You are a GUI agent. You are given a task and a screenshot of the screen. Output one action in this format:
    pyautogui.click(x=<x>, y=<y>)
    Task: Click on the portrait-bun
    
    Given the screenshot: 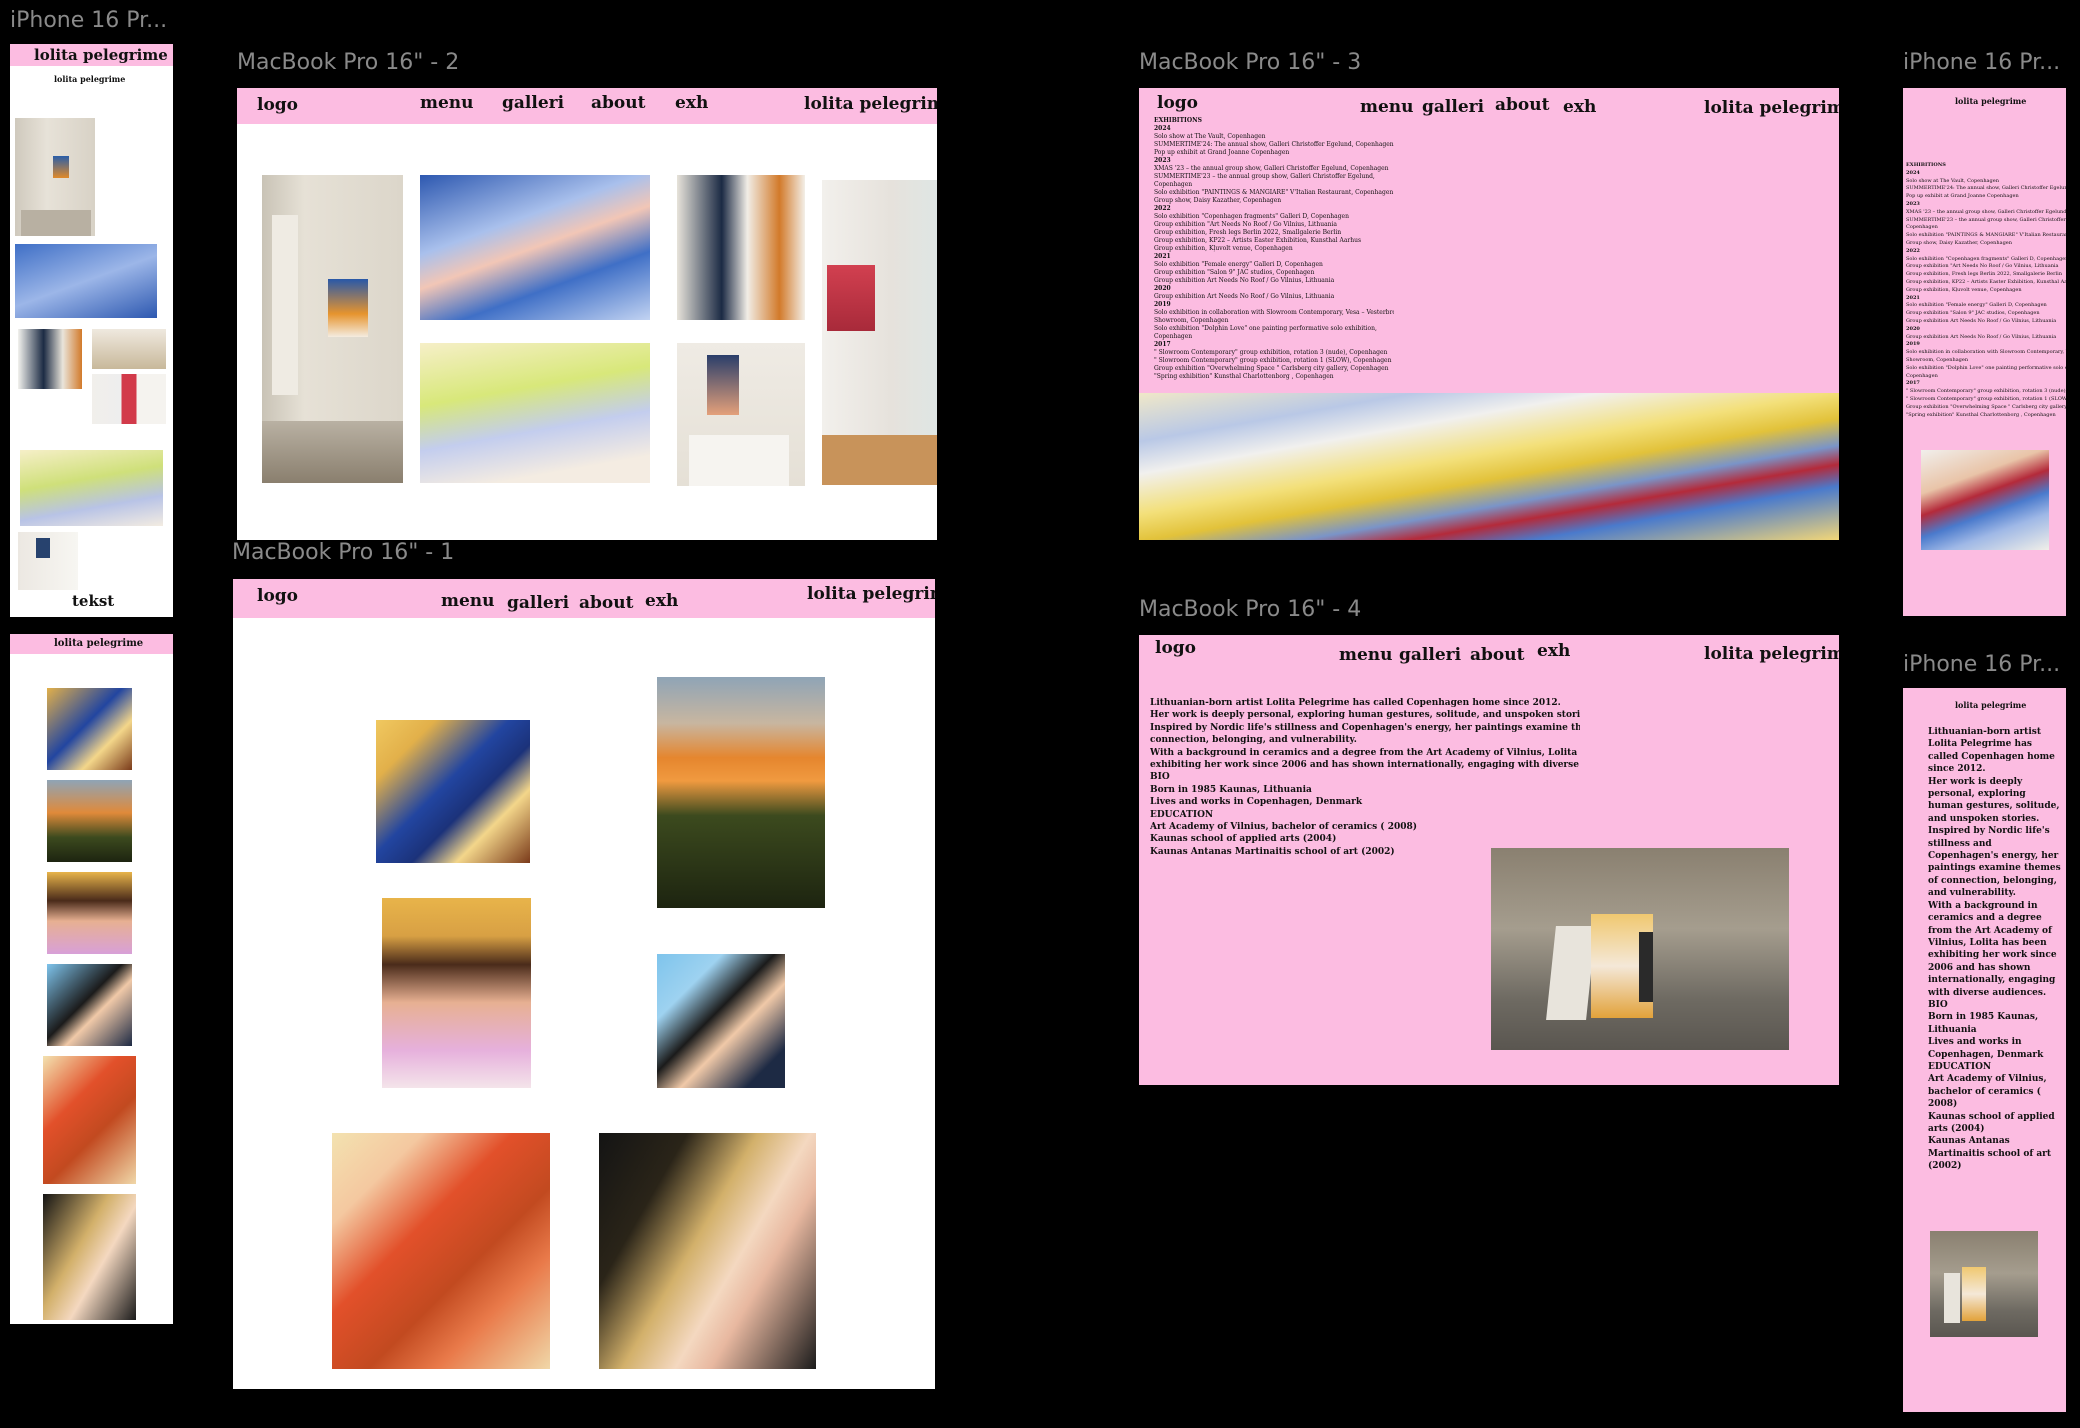 What is the action you would take?
    pyautogui.click(x=456, y=993)
    